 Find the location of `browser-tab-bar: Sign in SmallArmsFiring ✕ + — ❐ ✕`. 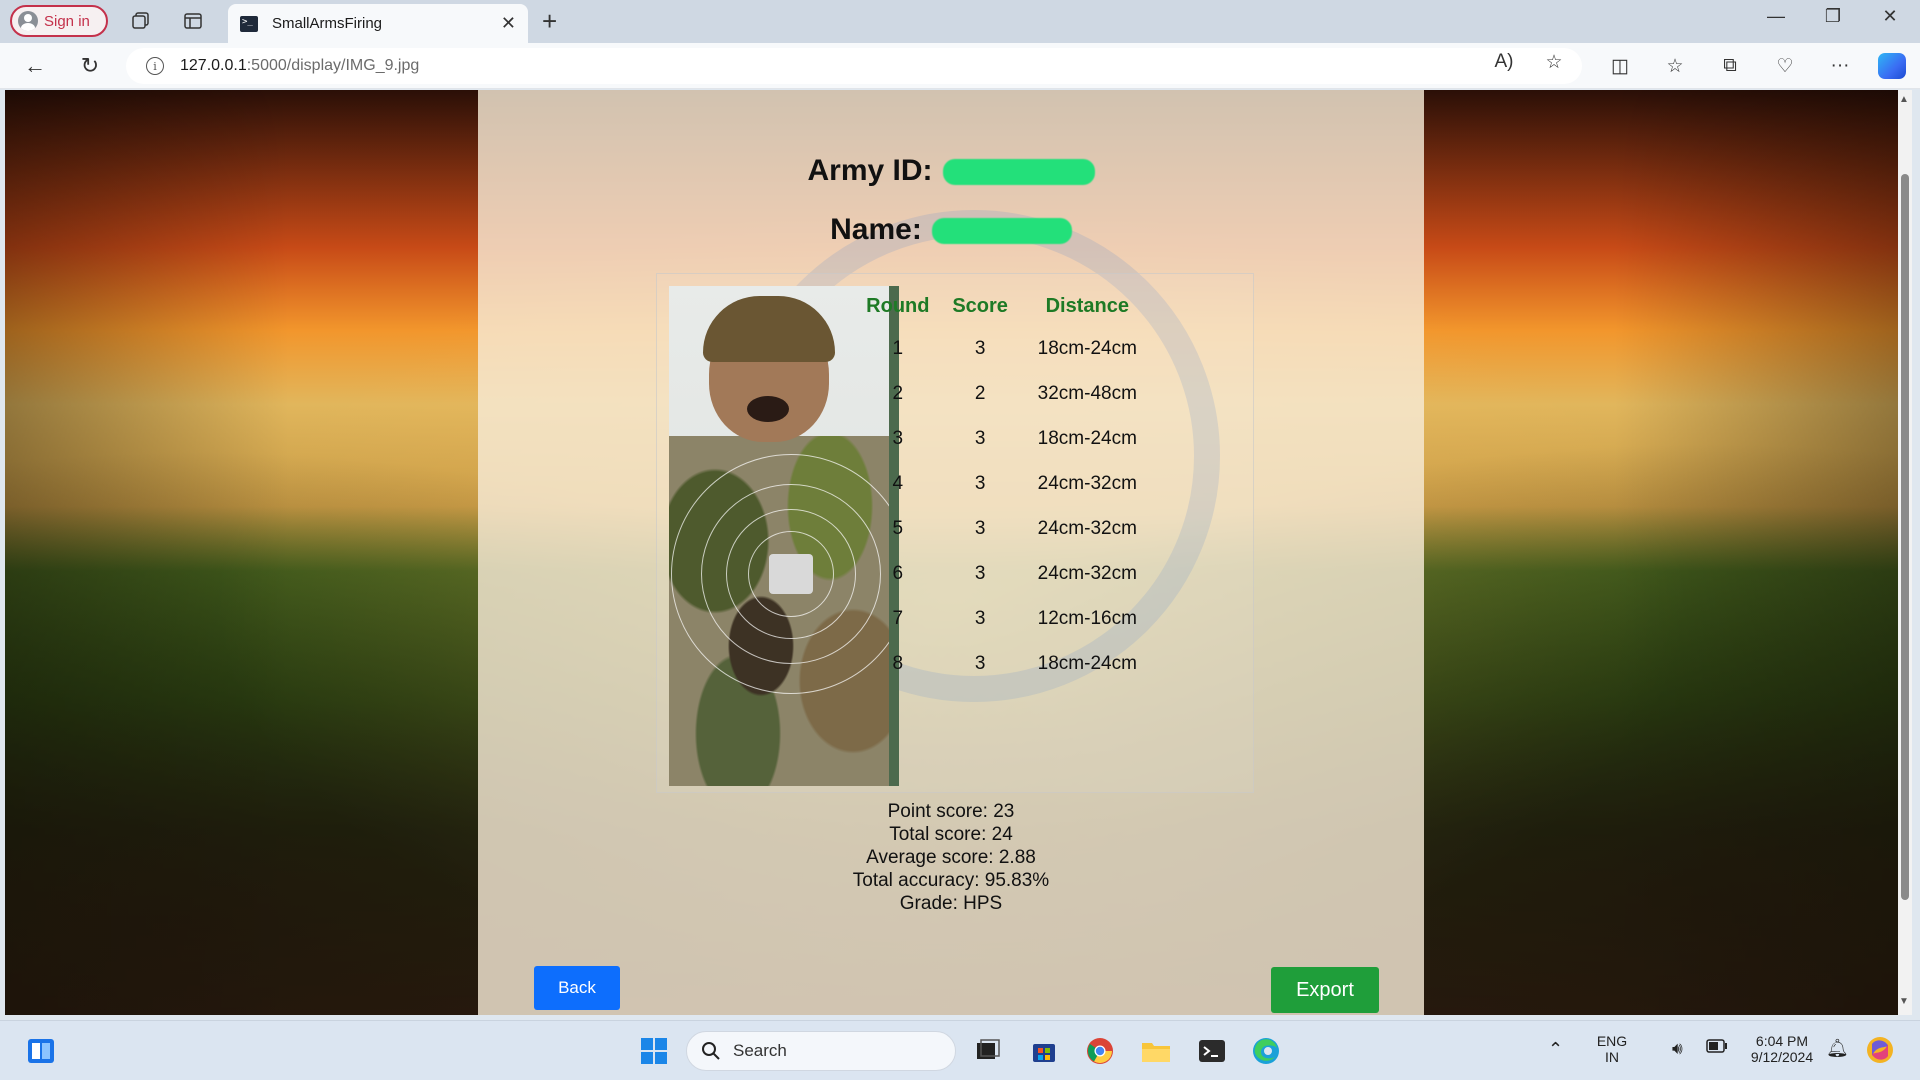

browser-tab-bar: Sign in SmallArmsFiring ✕ + — ❐ ✕ is located at coordinates (960, 21).